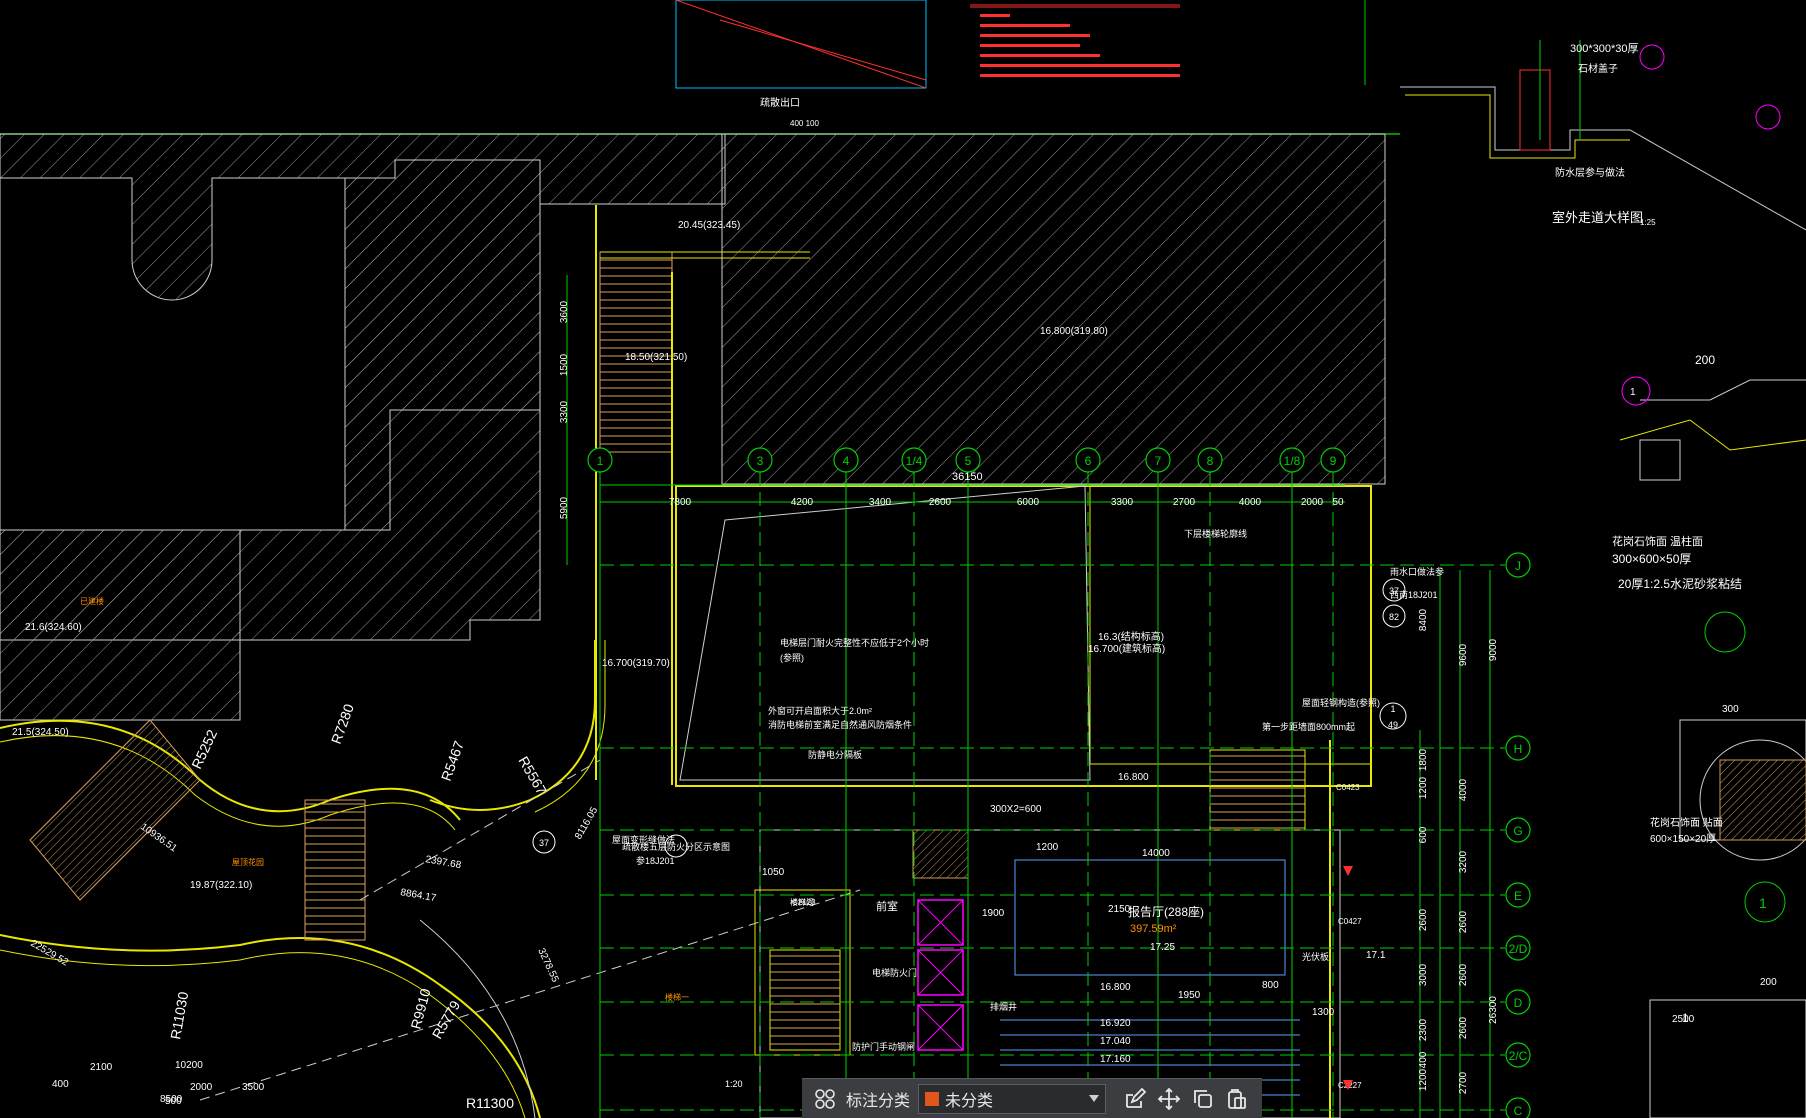 The width and height of the screenshot is (1806, 1118). Describe the element at coordinates (655, 860) in the screenshot. I see `note-label: 参18J201` at that location.